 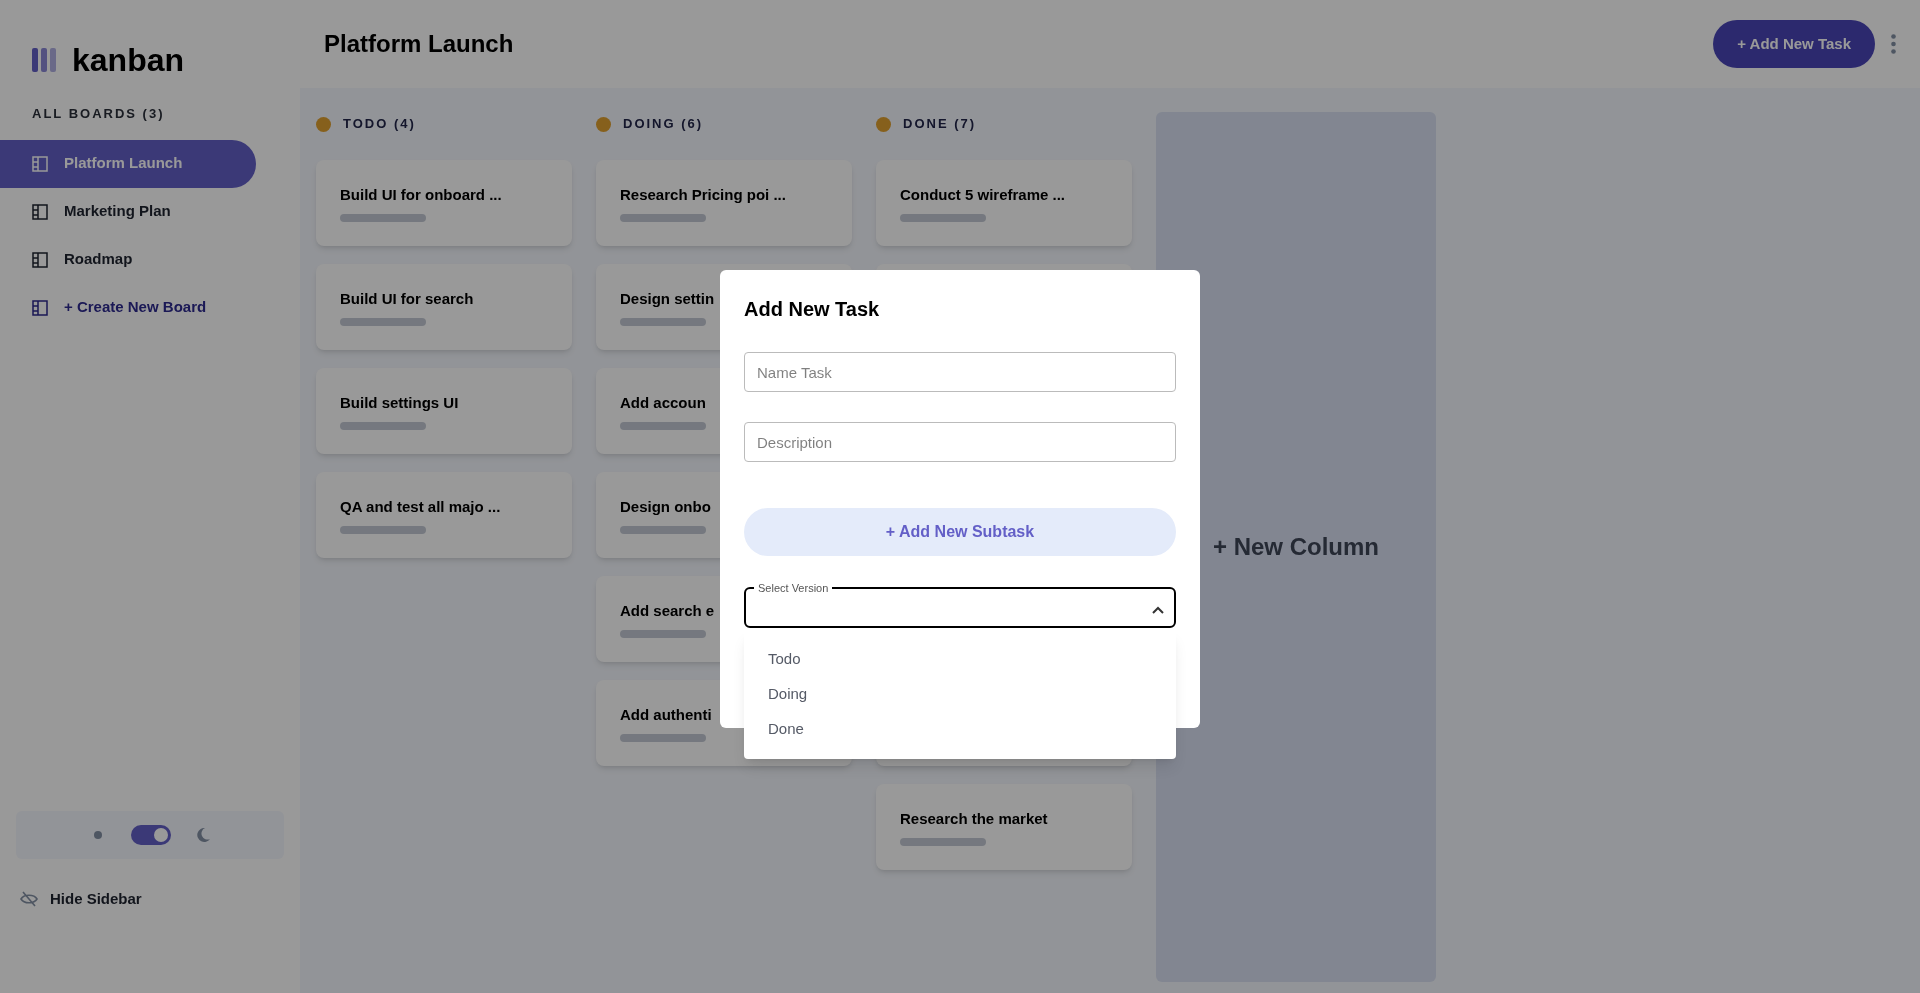 What do you see at coordinates (399, 402) in the screenshot?
I see `card-title: Build settings UI` at bounding box center [399, 402].